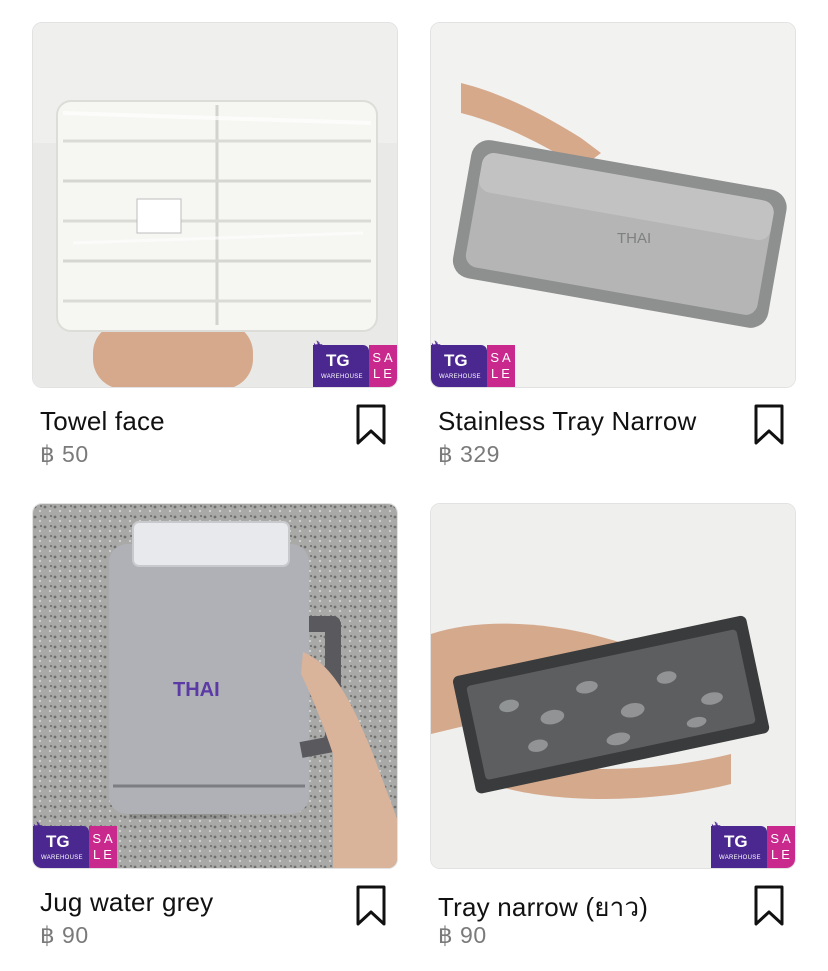 The height and width of the screenshot is (971, 828). Describe the element at coordinates (567, 421) in the screenshot. I see `product-title: Stainless Tray Narrow` at that location.